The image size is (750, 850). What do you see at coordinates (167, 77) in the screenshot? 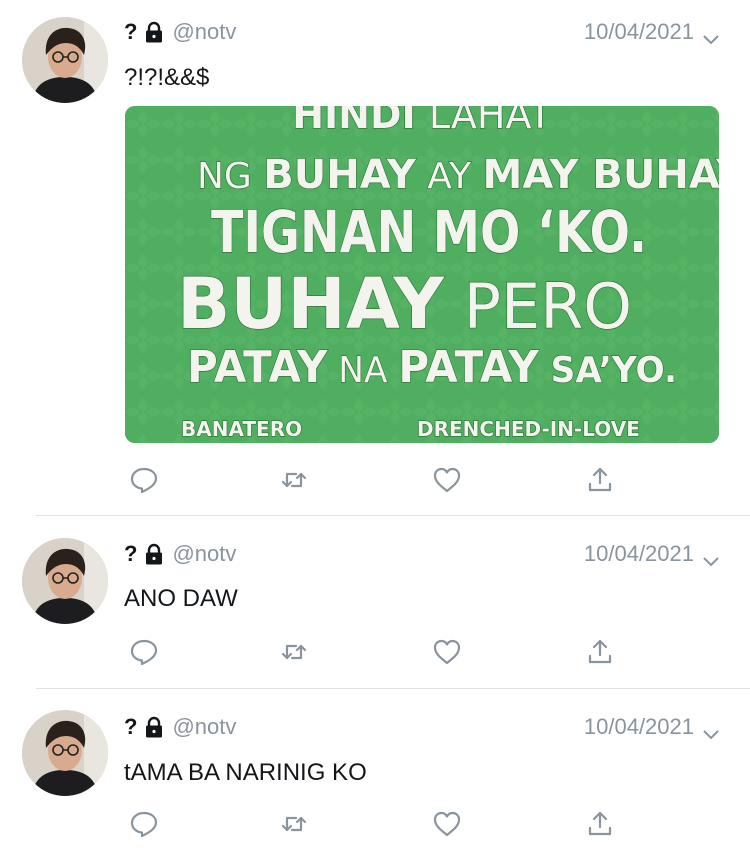
I see `tweet-text: ?!?!&&$` at bounding box center [167, 77].